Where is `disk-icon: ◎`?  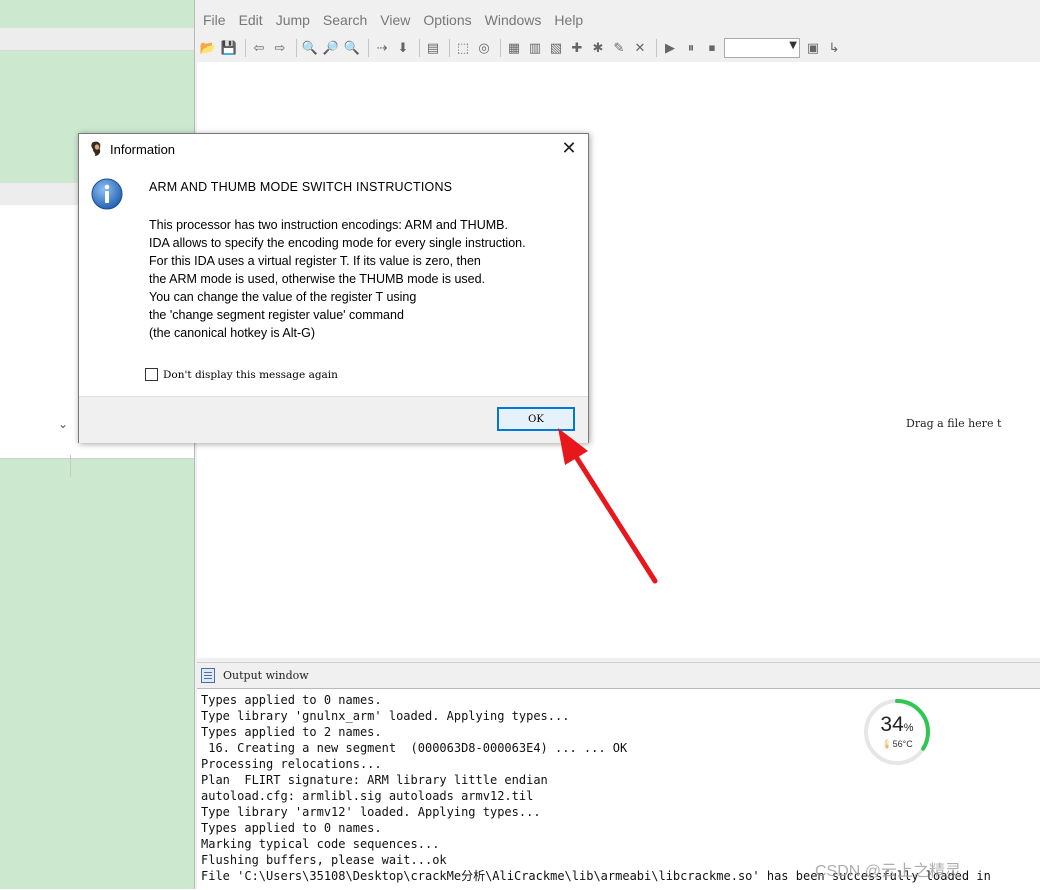 disk-icon: ◎ is located at coordinates (484, 48).